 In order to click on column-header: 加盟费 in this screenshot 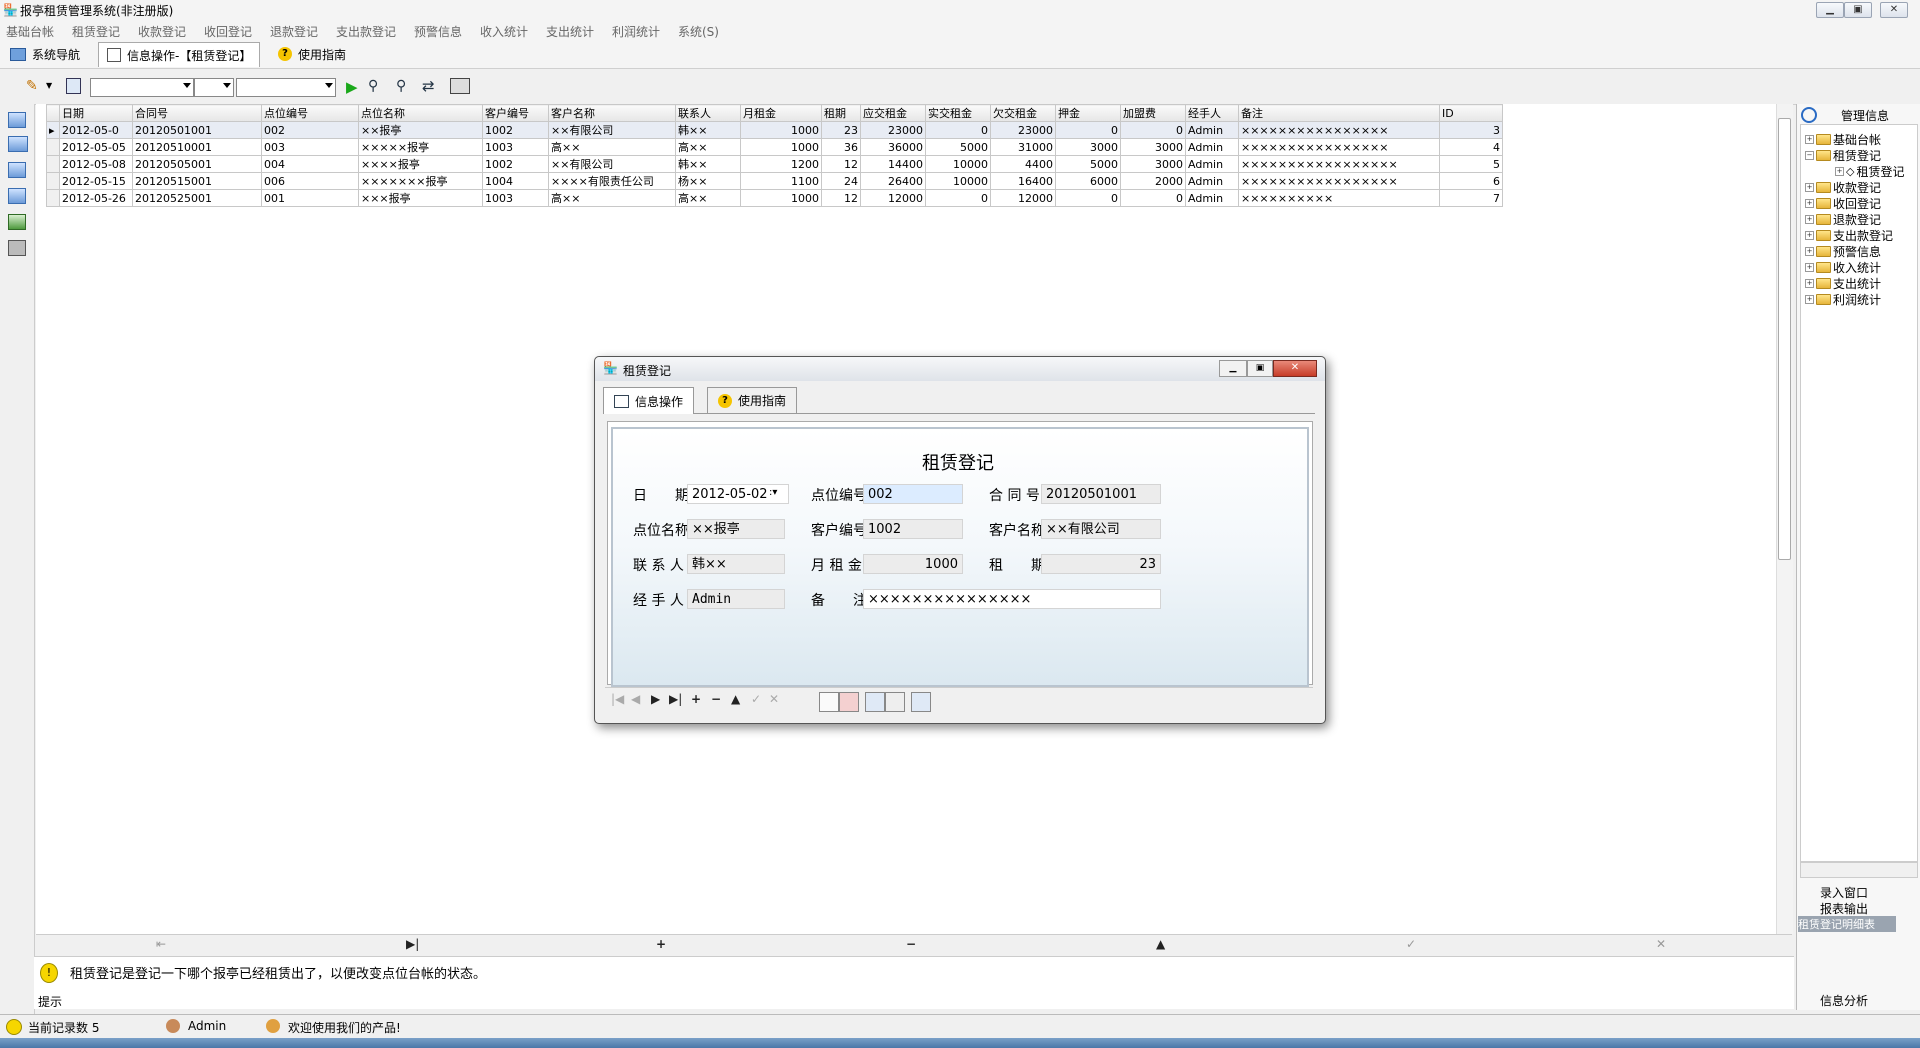, I will do `click(1153, 113)`.